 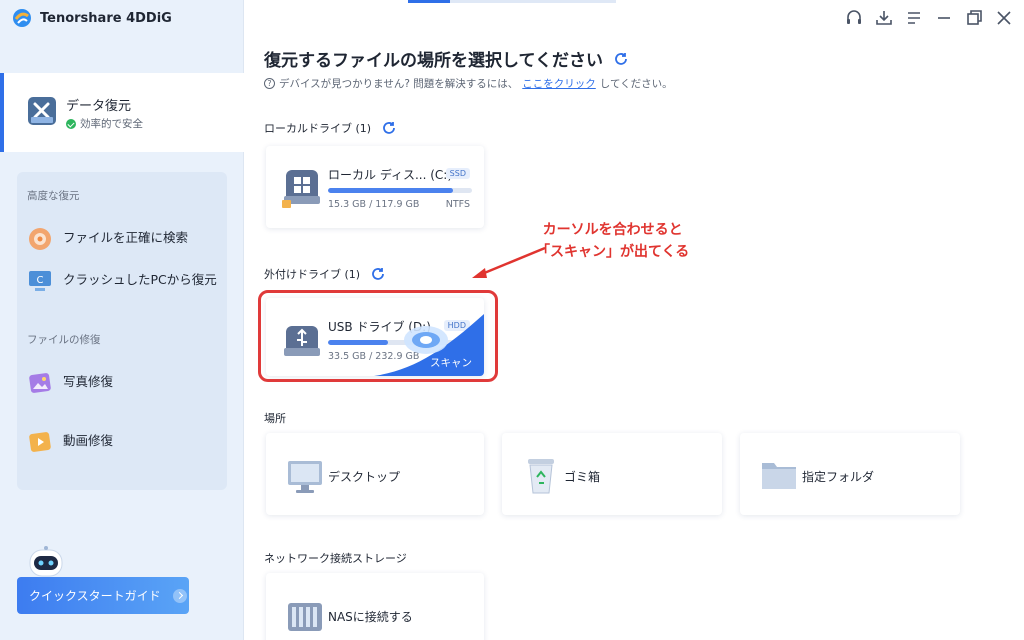 I want to click on sidebar-item-crashed-pc: C クラッシュしたPCから復元, so click(x=125, y=282).